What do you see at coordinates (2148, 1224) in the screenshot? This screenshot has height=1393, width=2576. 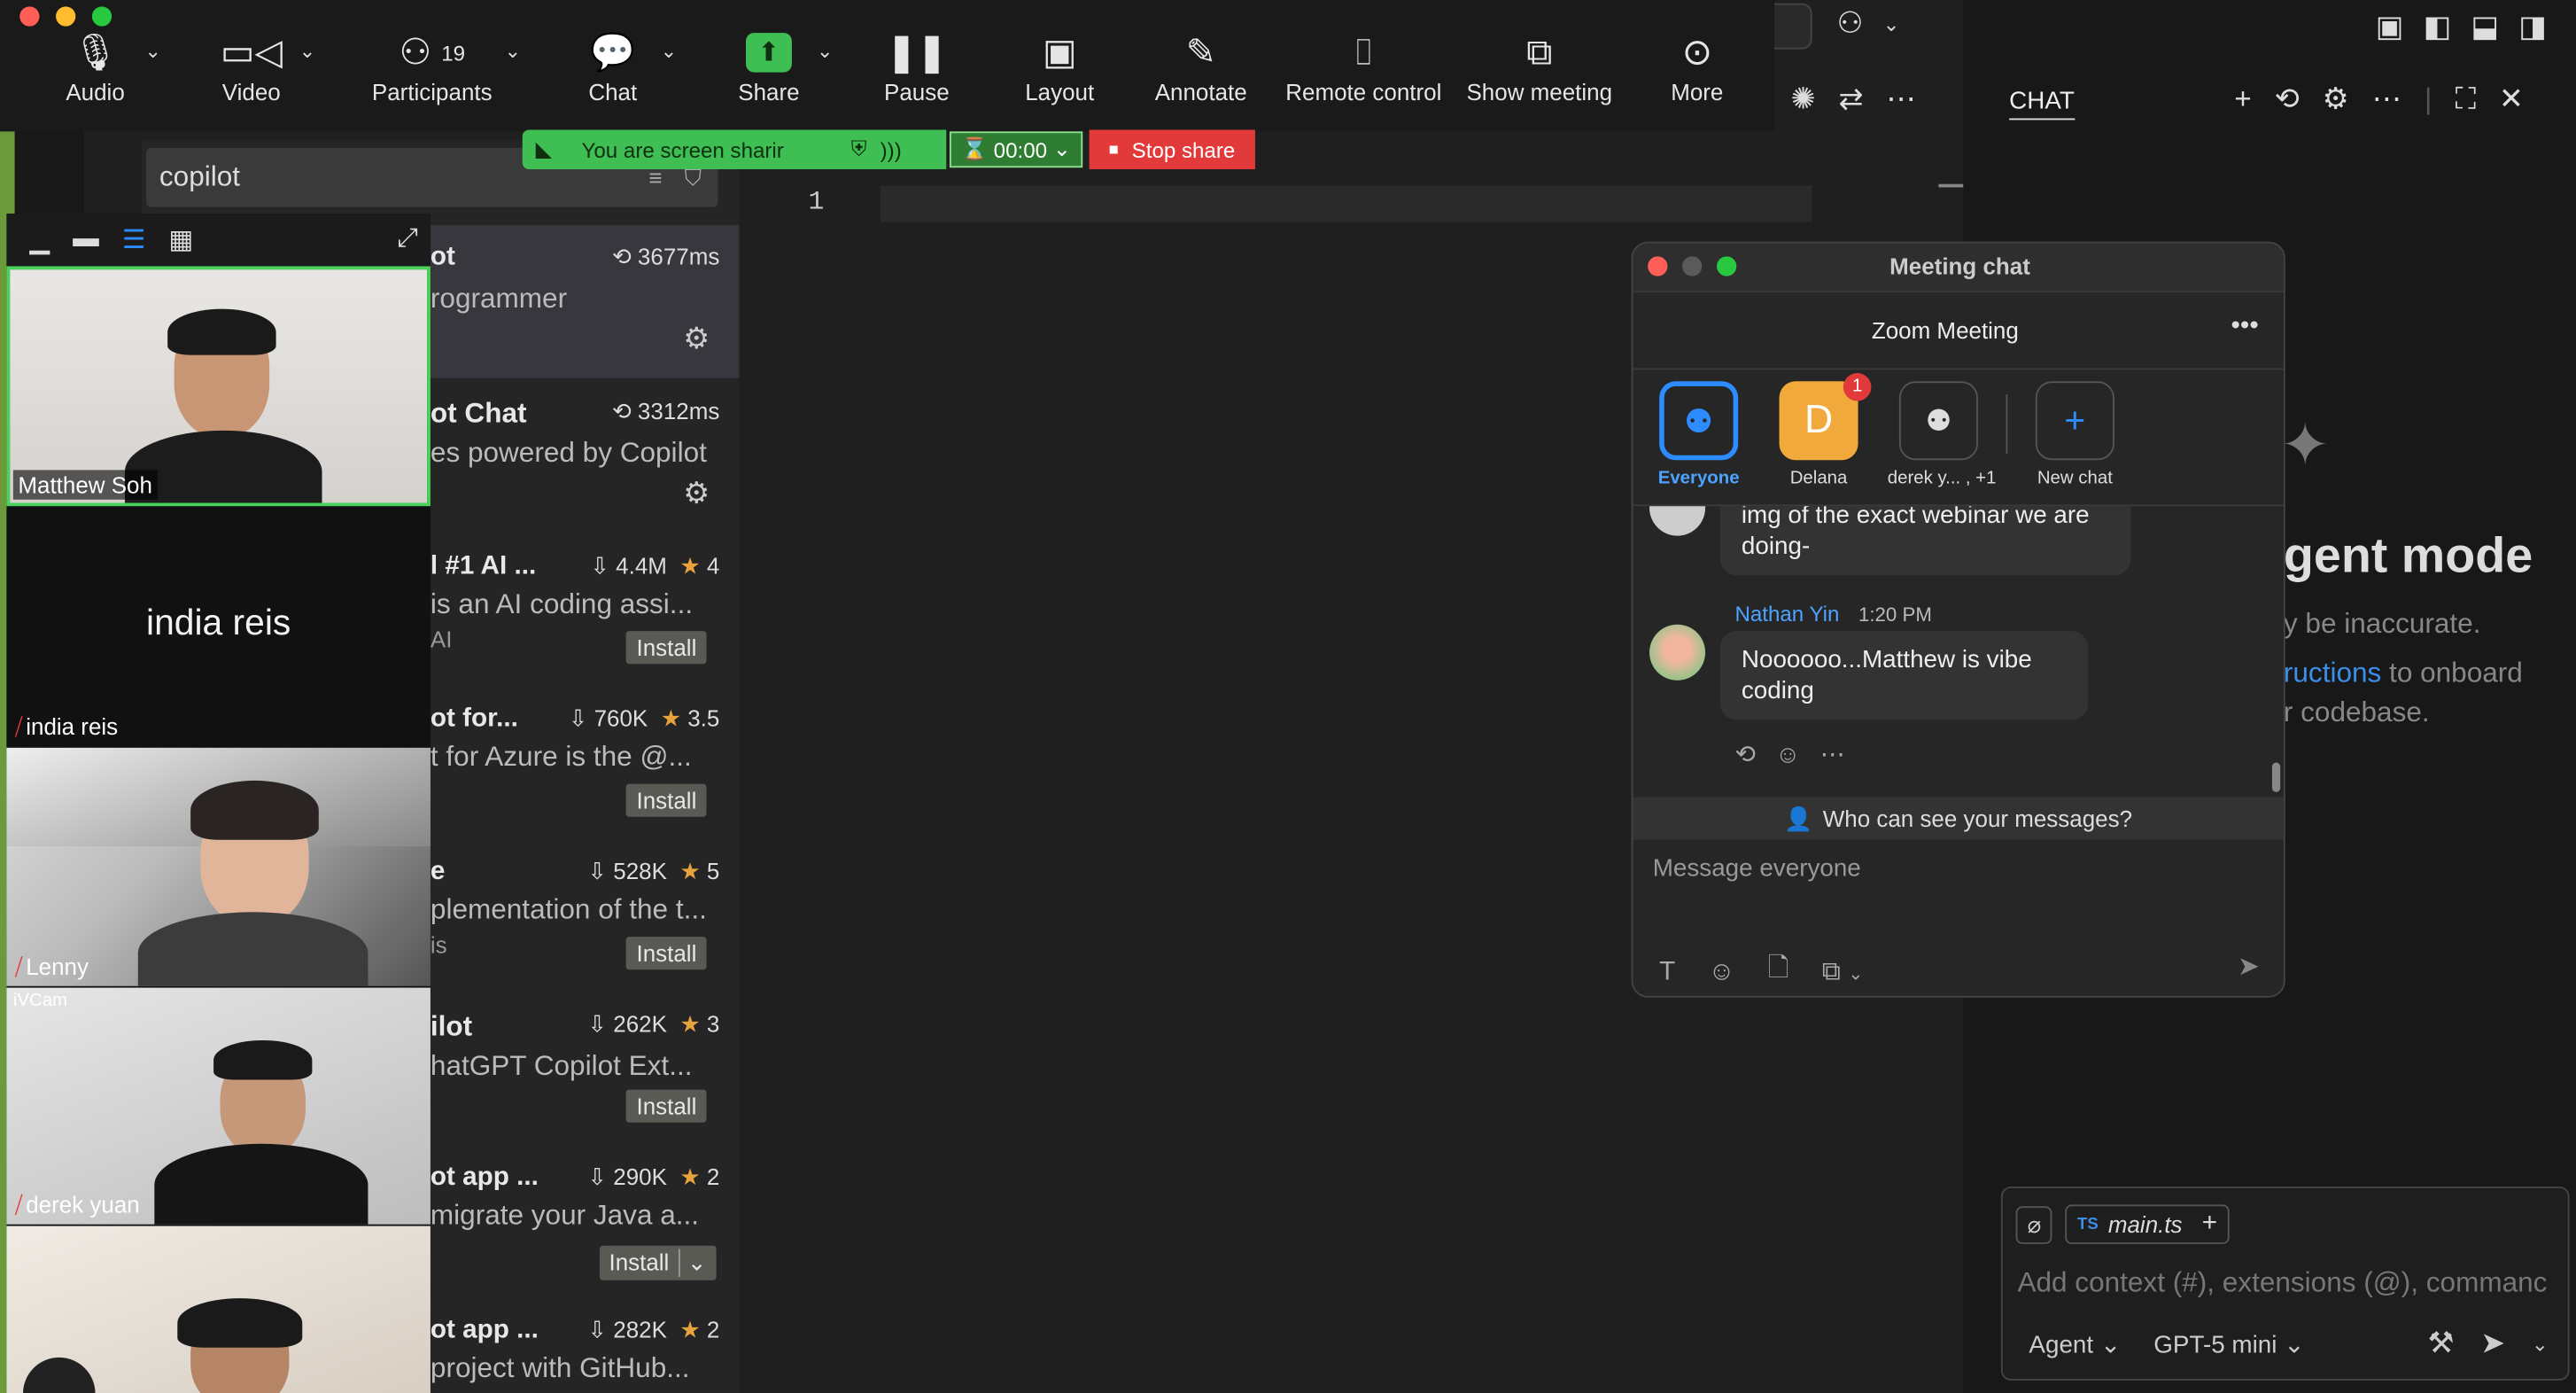 I see `file-chip: TS main.ts +` at bounding box center [2148, 1224].